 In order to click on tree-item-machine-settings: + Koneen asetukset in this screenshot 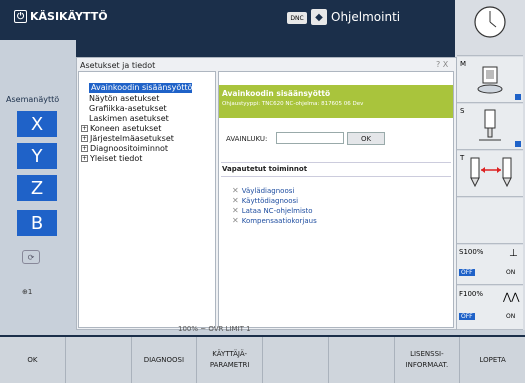, I will do `click(147, 129)`.